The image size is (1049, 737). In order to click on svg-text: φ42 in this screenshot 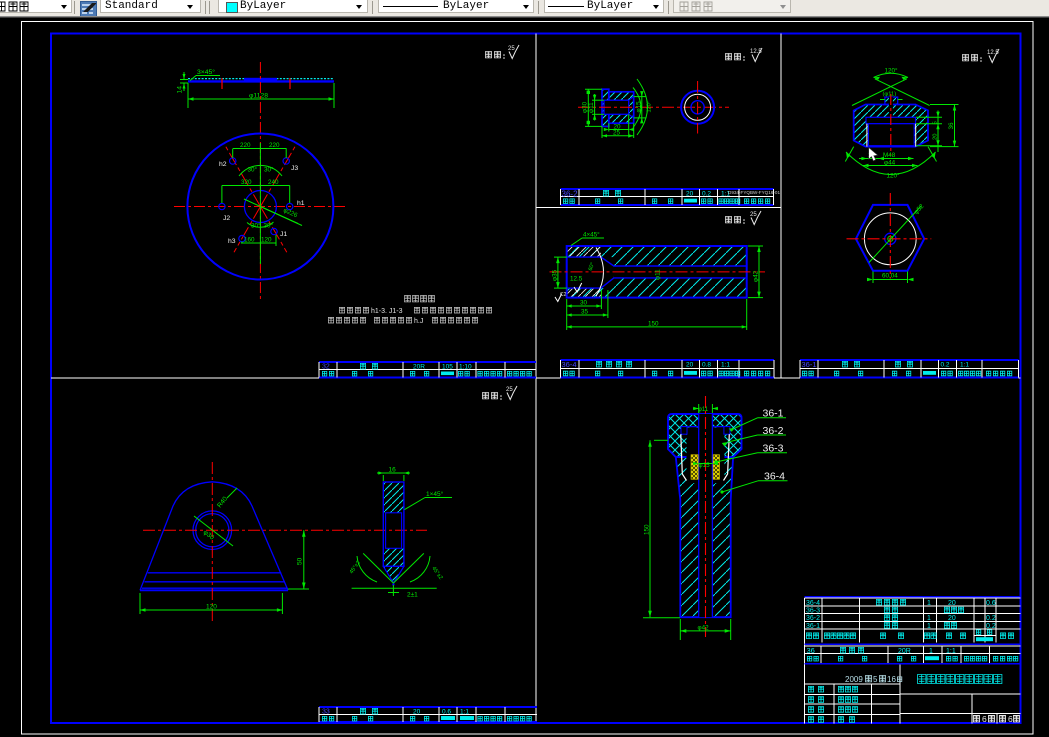, I will do `click(704, 627)`.